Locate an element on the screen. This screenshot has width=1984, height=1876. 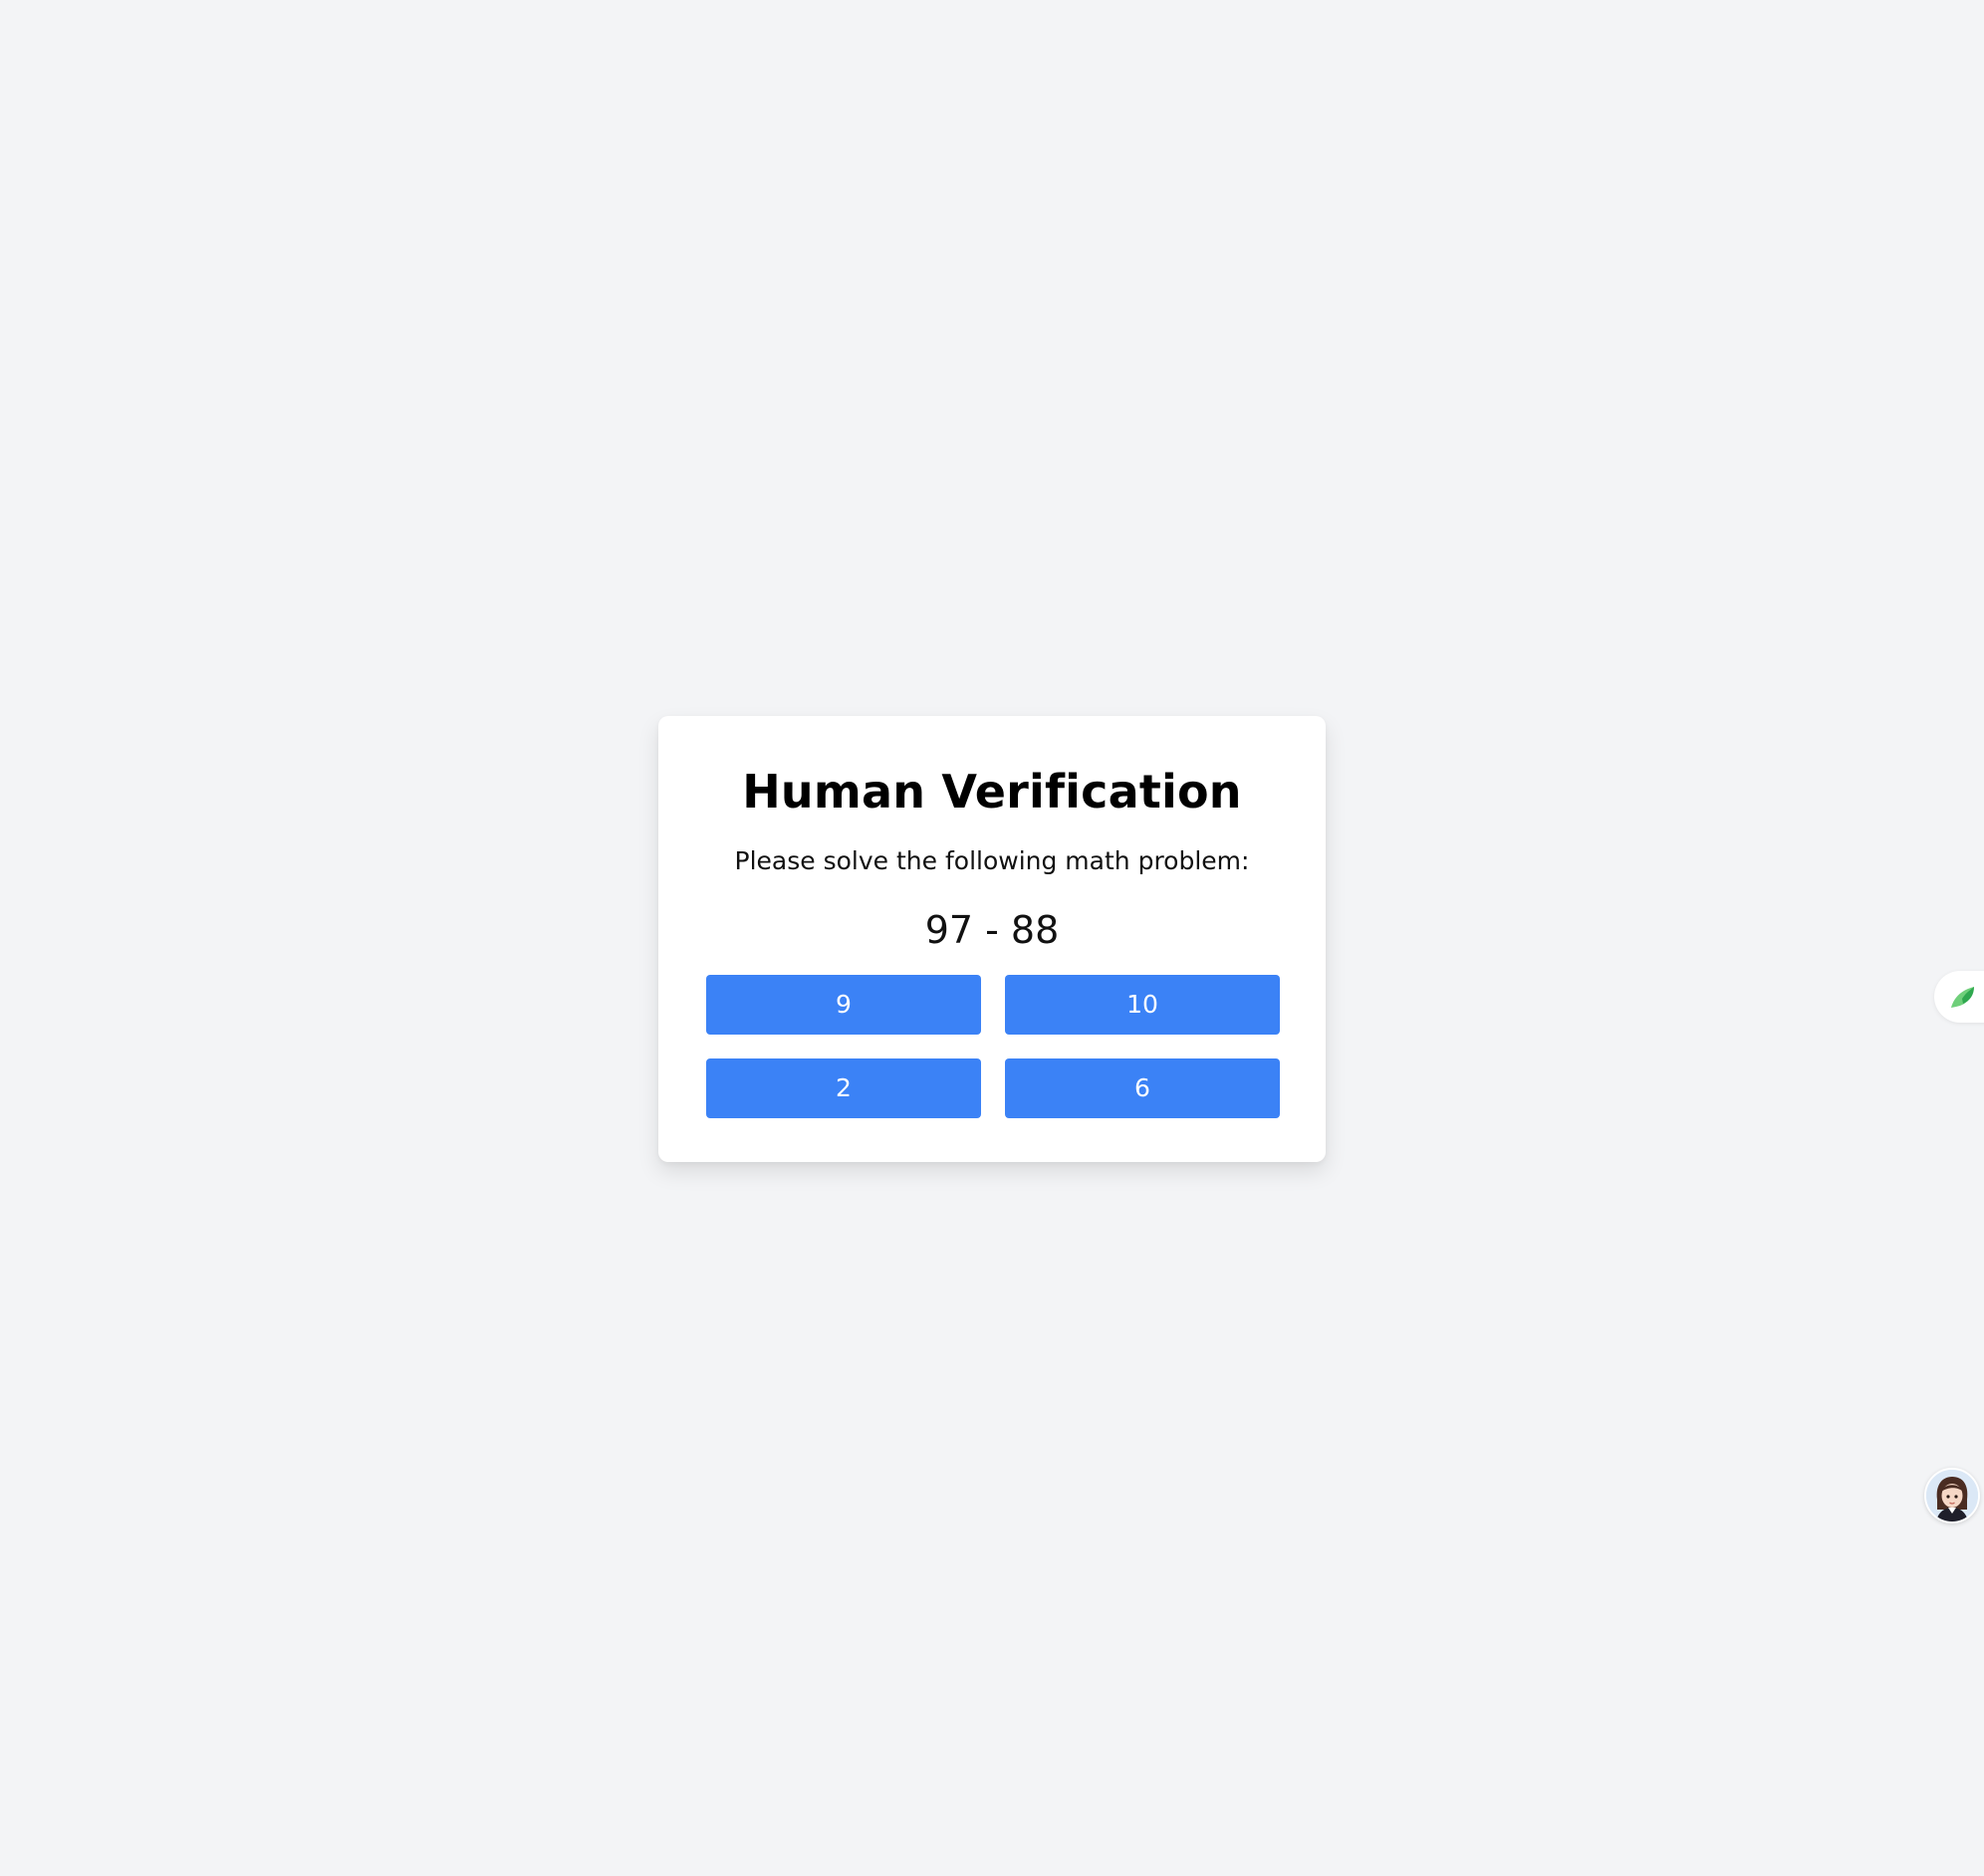
side-panel-toggle is located at coordinates (1959, 997).